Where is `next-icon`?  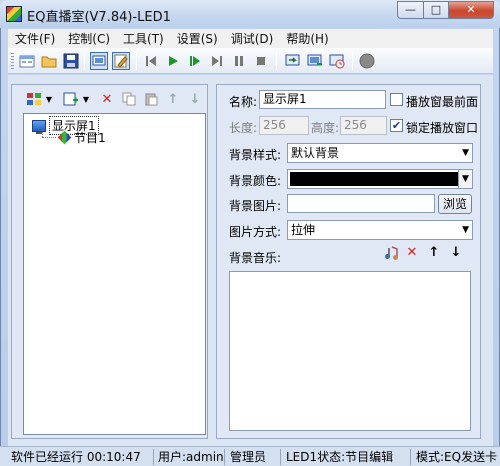
next-icon is located at coordinates (217, 61).